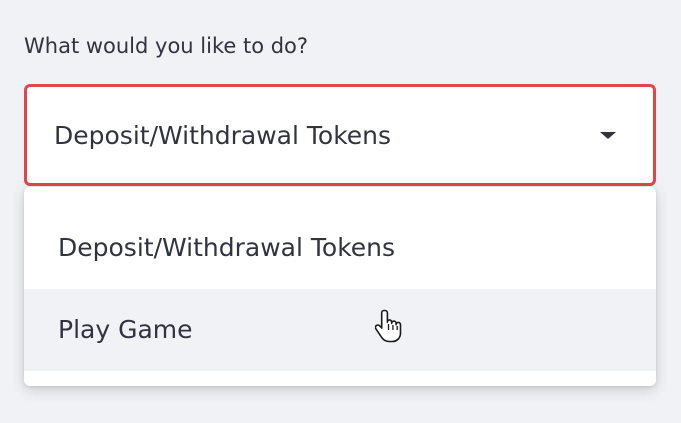 The image size is (681, 423). What do you see at coordinates (388, 326) in the screenshot?
I see `hand-pointer-icon` at bounding box center [388, 326].